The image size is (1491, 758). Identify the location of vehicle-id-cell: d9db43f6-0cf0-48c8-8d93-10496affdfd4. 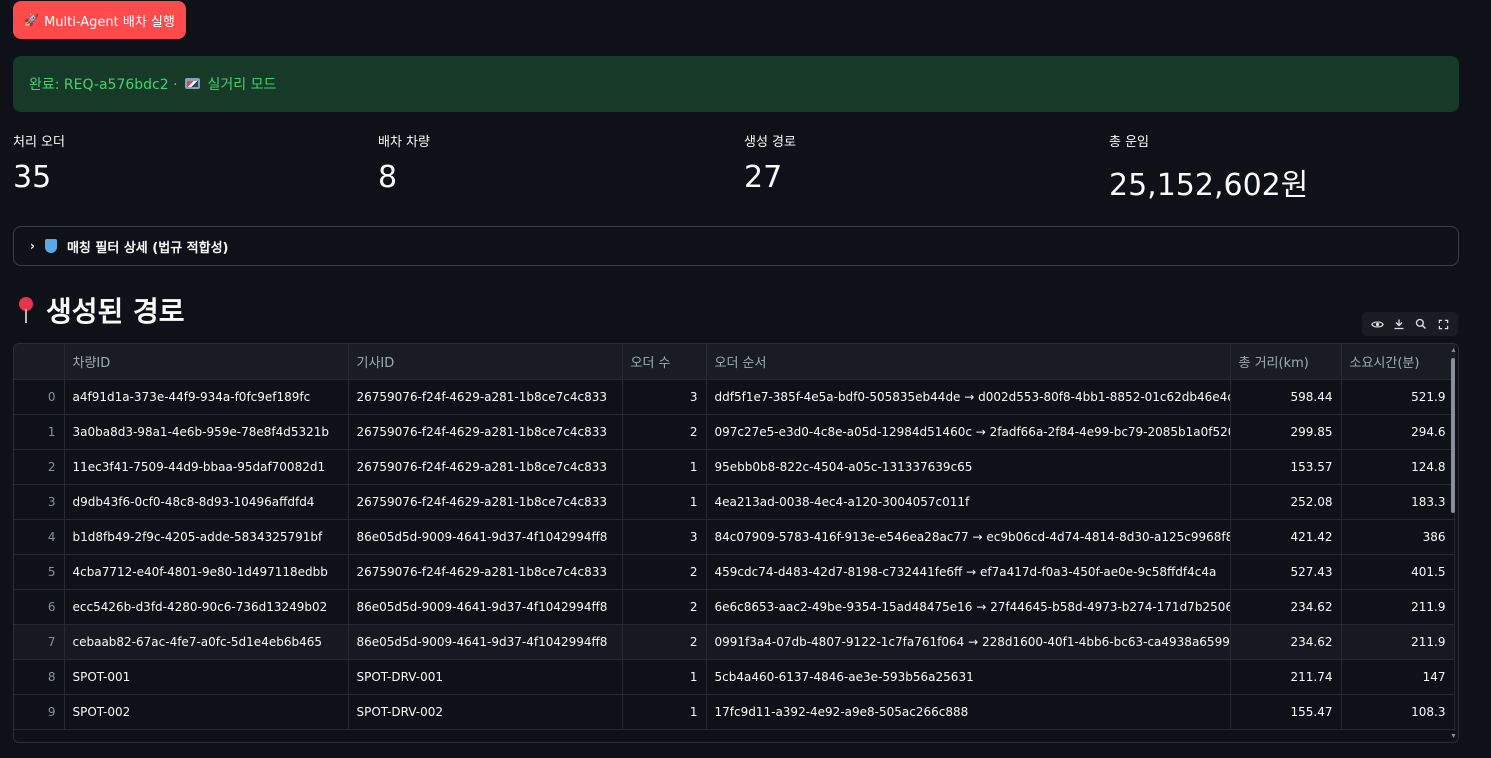
(206, 502).